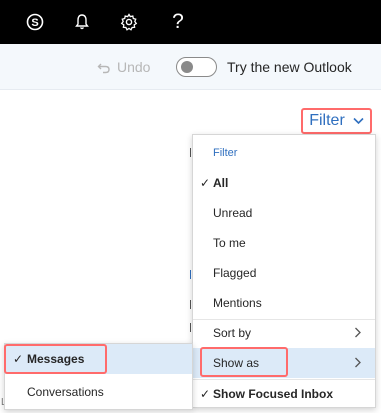  What do you see at coordinates (82, 22) in the screenshot?
I see `bell-icon` at bounding box center [82, 22].